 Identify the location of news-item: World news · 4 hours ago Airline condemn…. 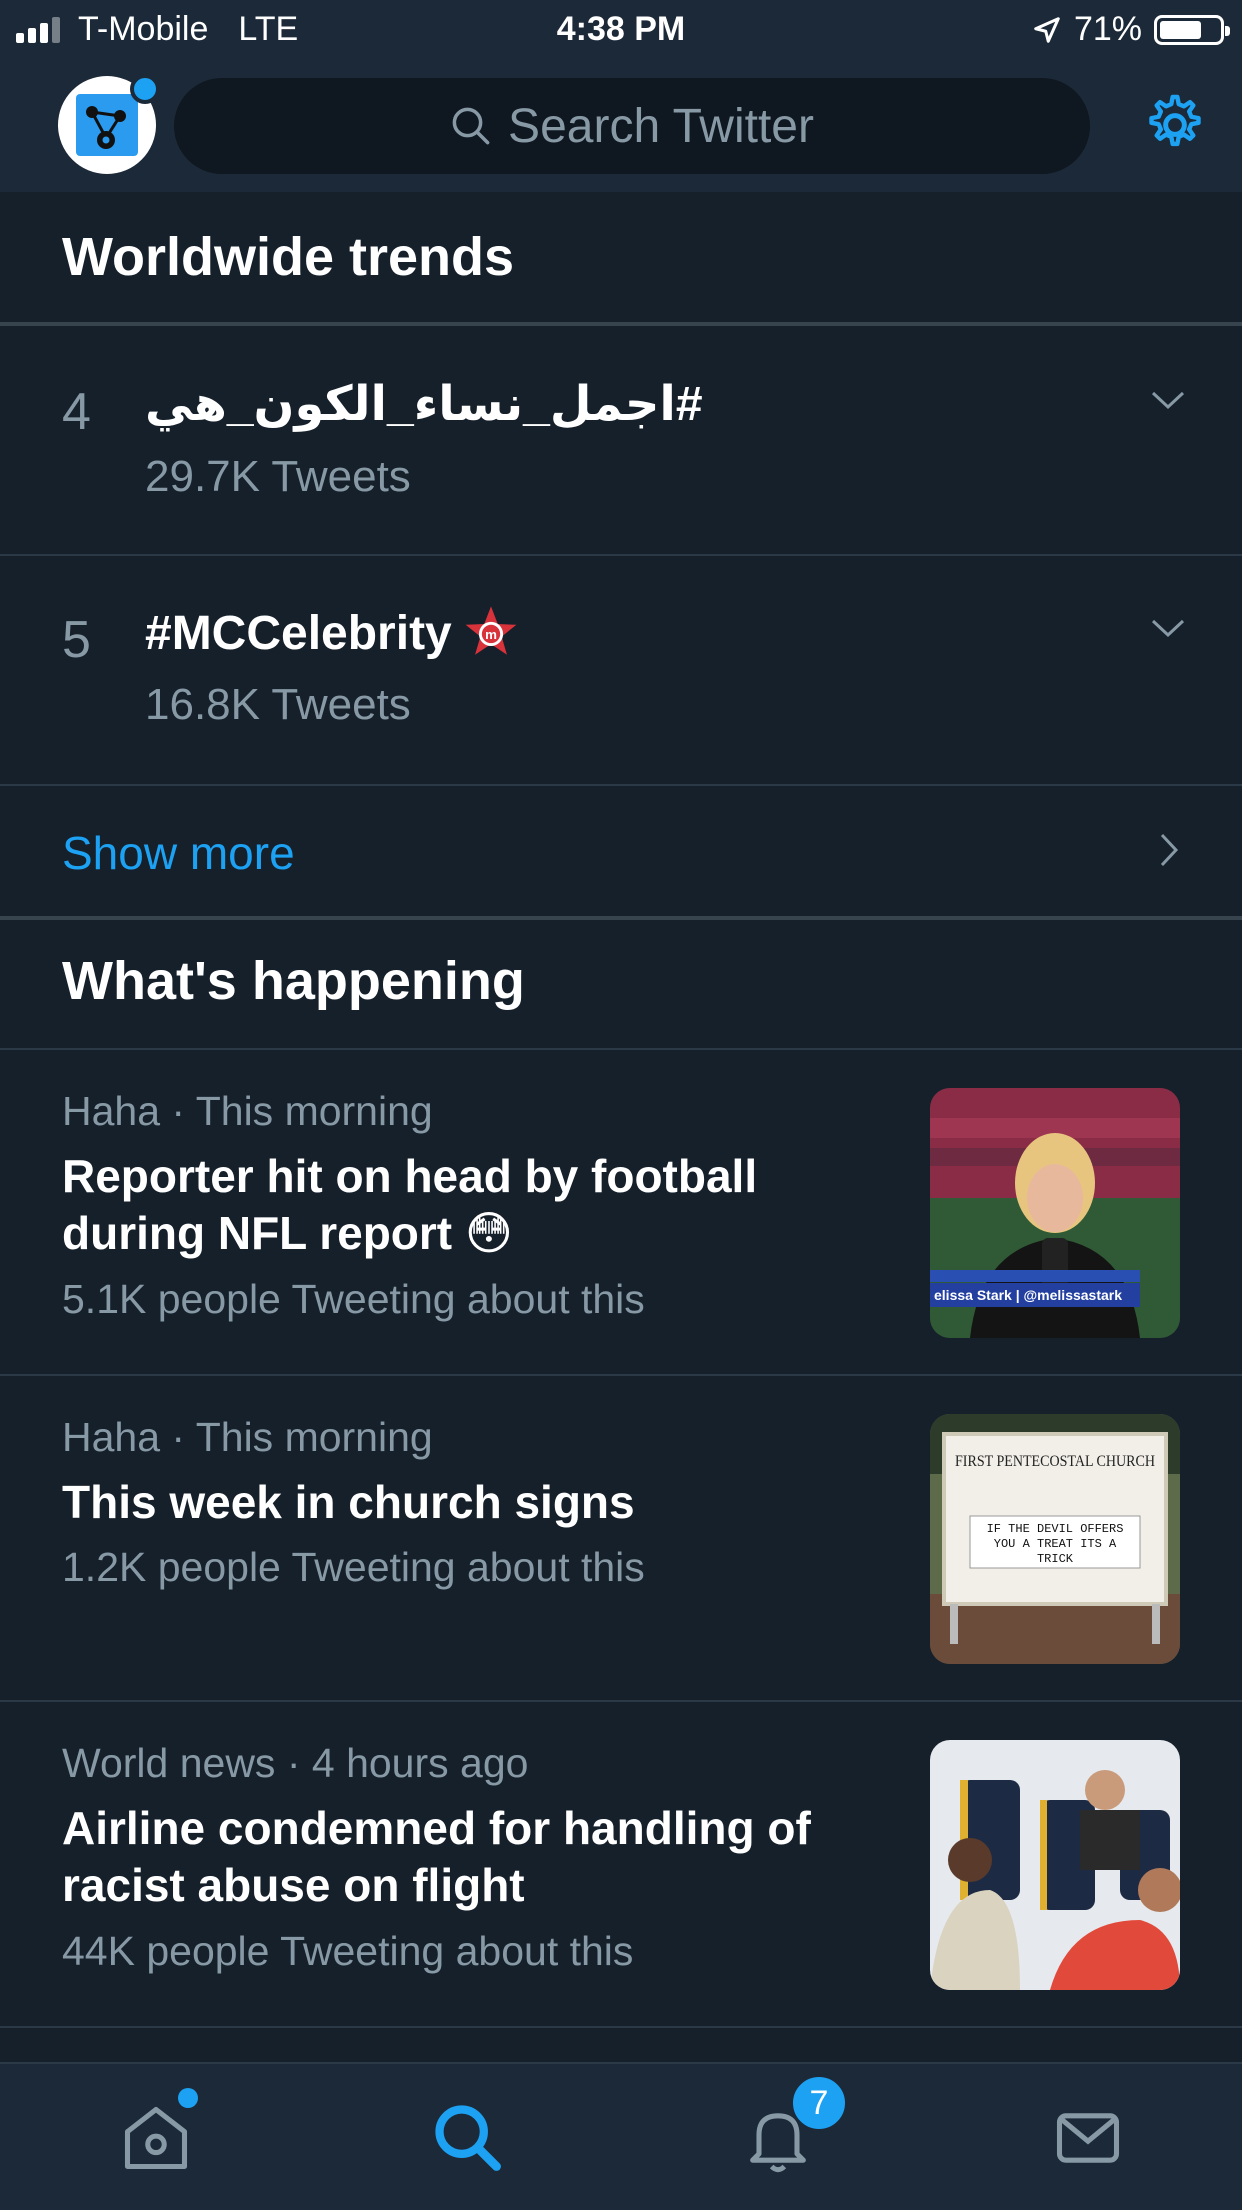
(621, 1865).